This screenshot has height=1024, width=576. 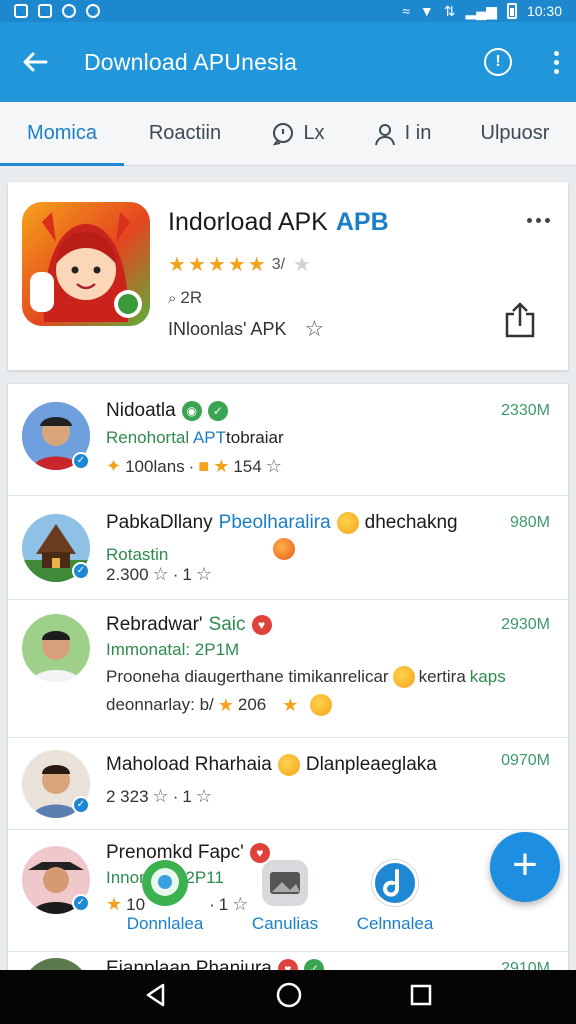 I want to click on app-bar: Download APUnesia !, so click(x=288, y=62).